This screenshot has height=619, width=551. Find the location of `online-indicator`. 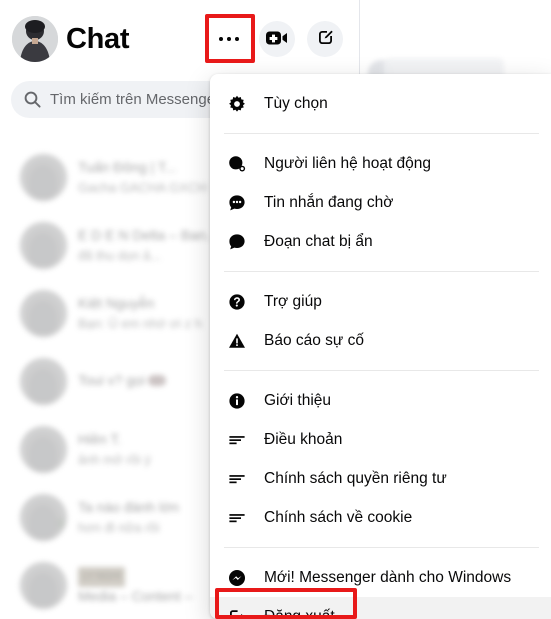

online-indicator is located at coordinates (59, 523).